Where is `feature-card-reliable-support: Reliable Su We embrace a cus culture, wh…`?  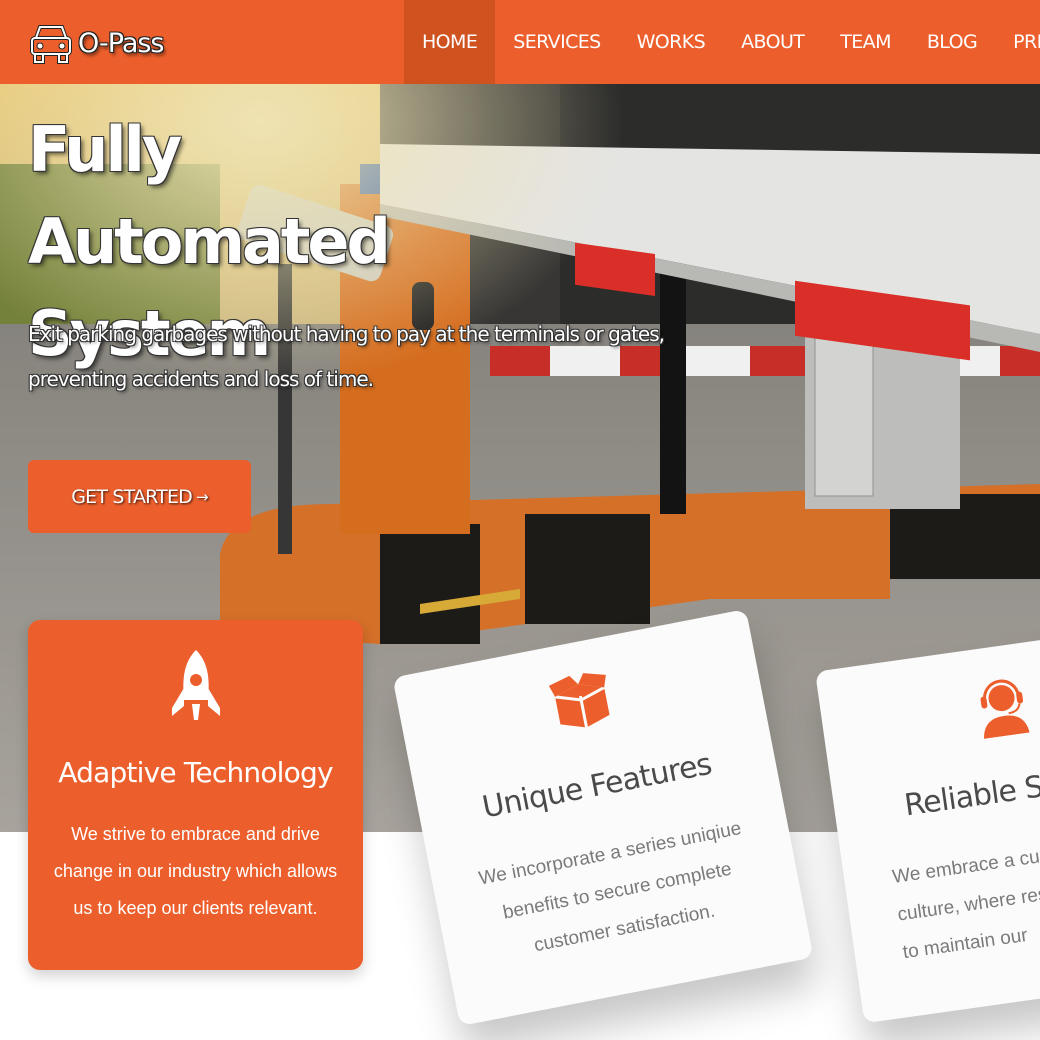
feature-card-reliable-support: Reliable Su We embrace a cus culture, wh… is located at coordinates (927, 822).